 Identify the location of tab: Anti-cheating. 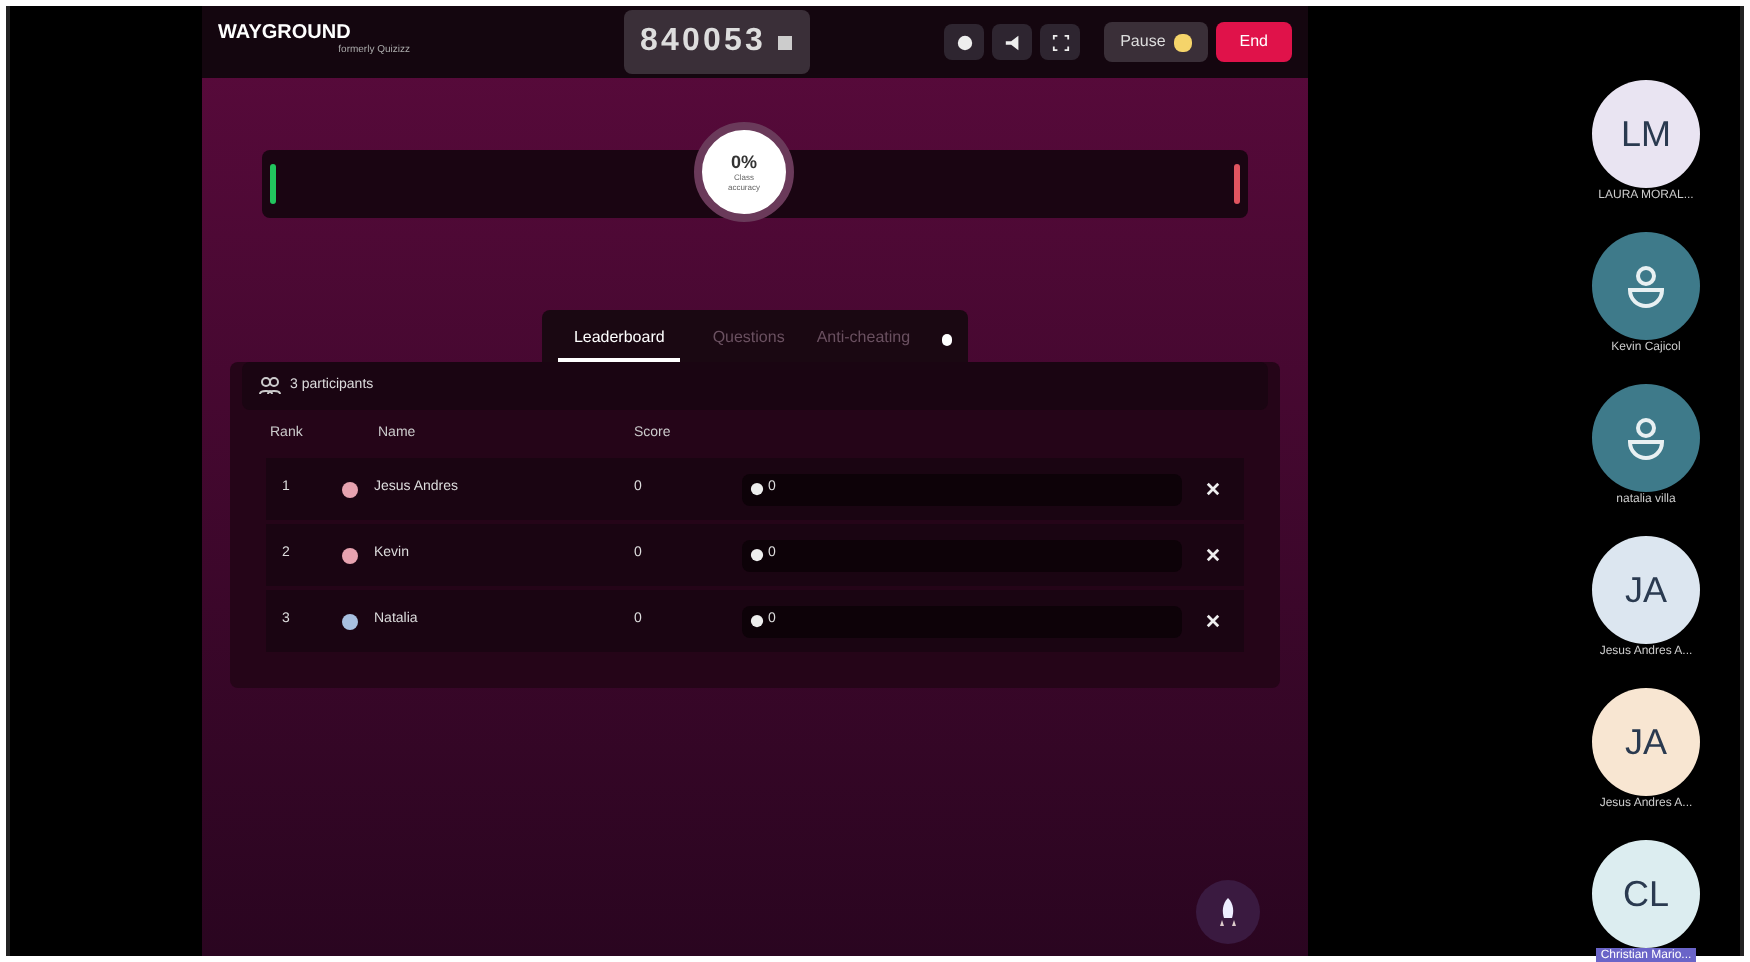
(863, 344).